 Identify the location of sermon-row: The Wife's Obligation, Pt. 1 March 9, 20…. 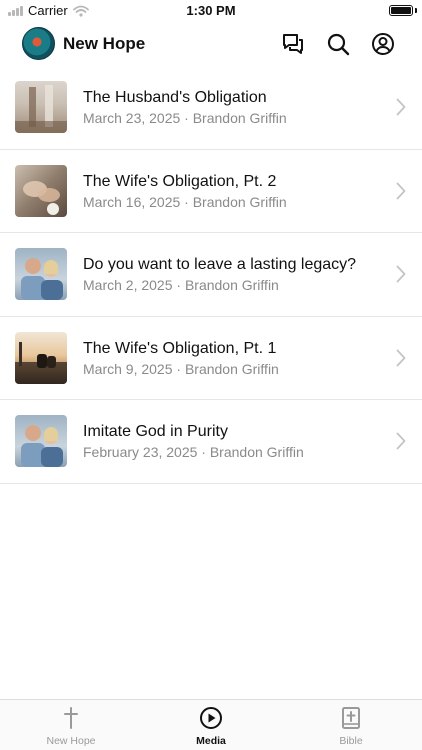
(211, 358).